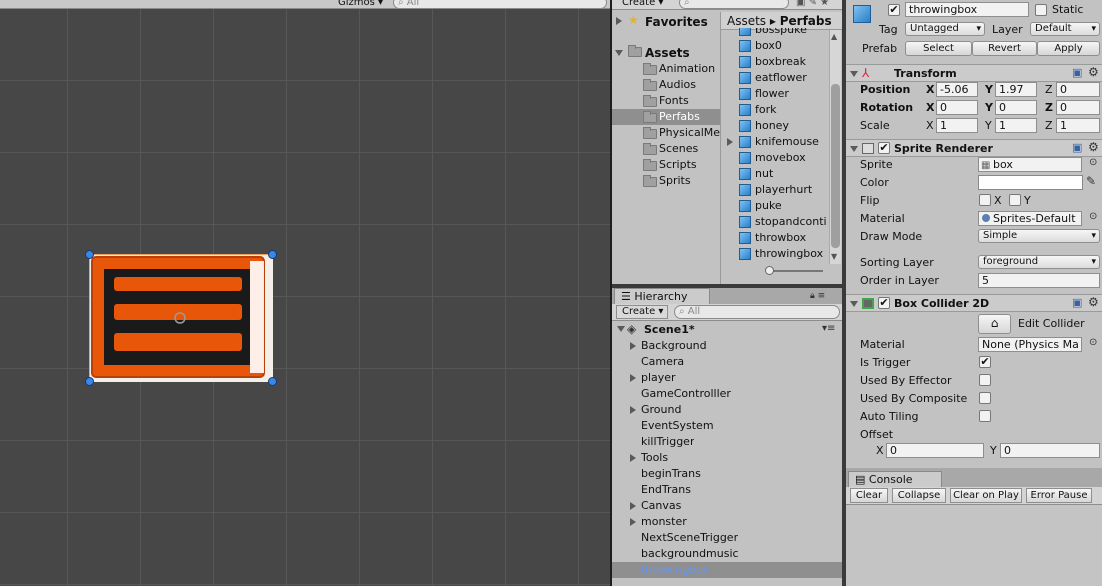 This screenshot has width=1102, height=586. Describe the element at coordinates (757, 312) in the screenshot. I see `hierarchy-search-input: ⌕ All` at that location.